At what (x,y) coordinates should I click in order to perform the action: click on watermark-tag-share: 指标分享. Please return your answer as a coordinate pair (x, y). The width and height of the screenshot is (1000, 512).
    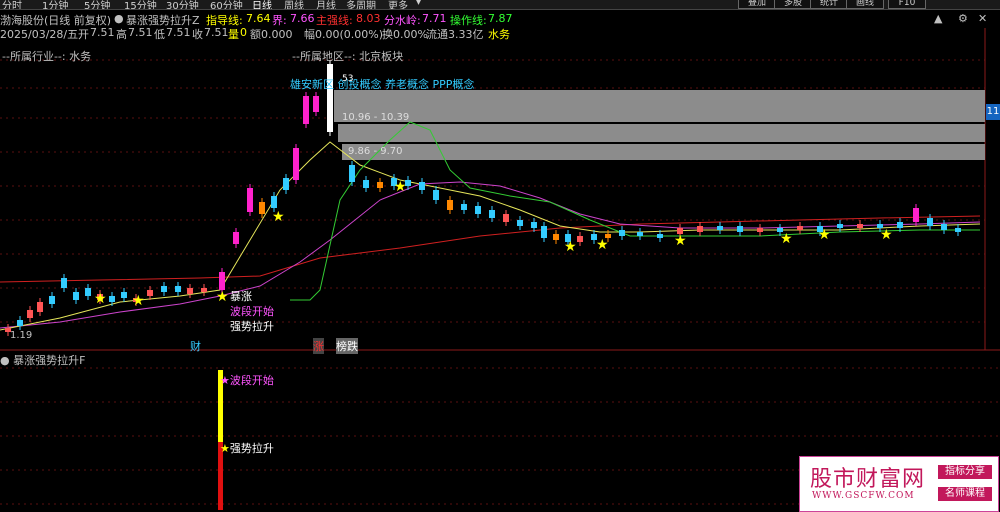
    Looking at the image, I should click on (965, 472).